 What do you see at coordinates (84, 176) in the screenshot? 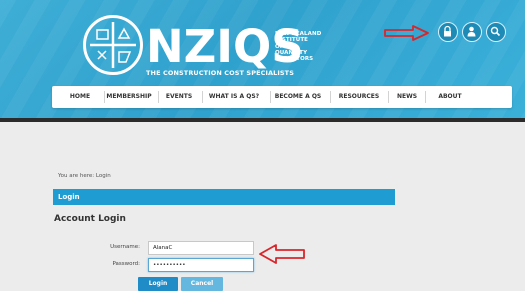
I see `breadcrumb: You are here: Login` at bounding box center [84, 176].